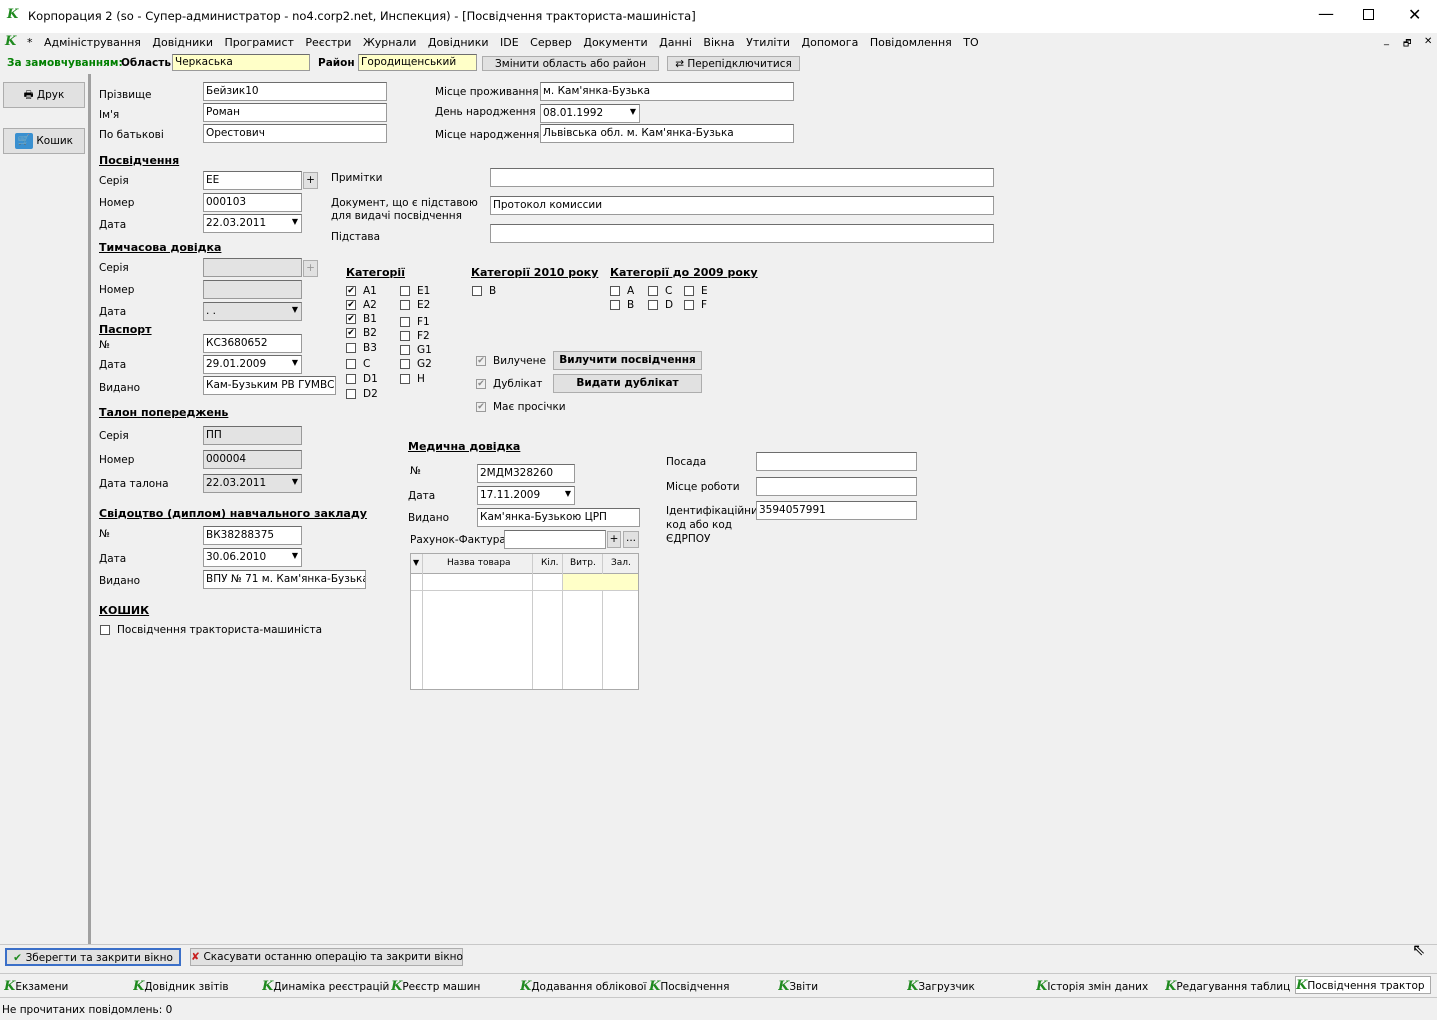 The image size is (1437, 1020). I want to click on basis-field, so click(742, 233).